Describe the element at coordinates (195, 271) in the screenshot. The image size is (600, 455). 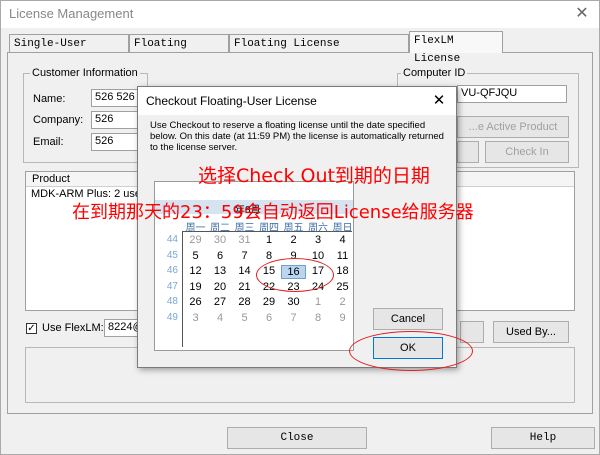
I see `calendar-day: 12` at that location.